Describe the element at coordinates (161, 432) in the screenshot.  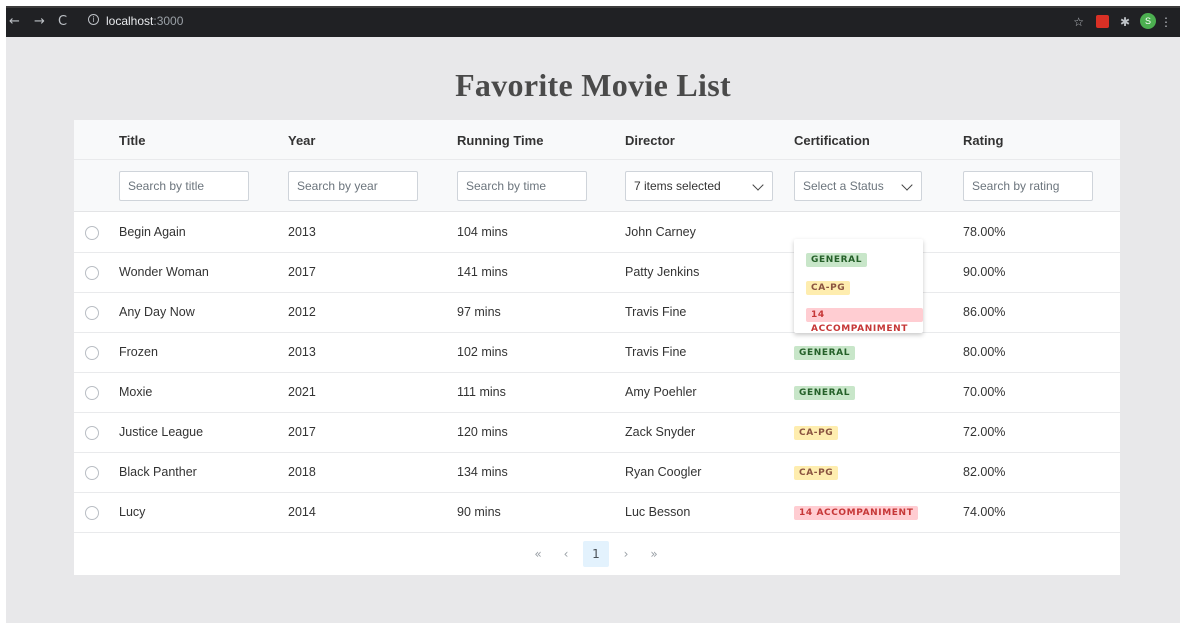
I see `cell-title: Justice League` at that location.